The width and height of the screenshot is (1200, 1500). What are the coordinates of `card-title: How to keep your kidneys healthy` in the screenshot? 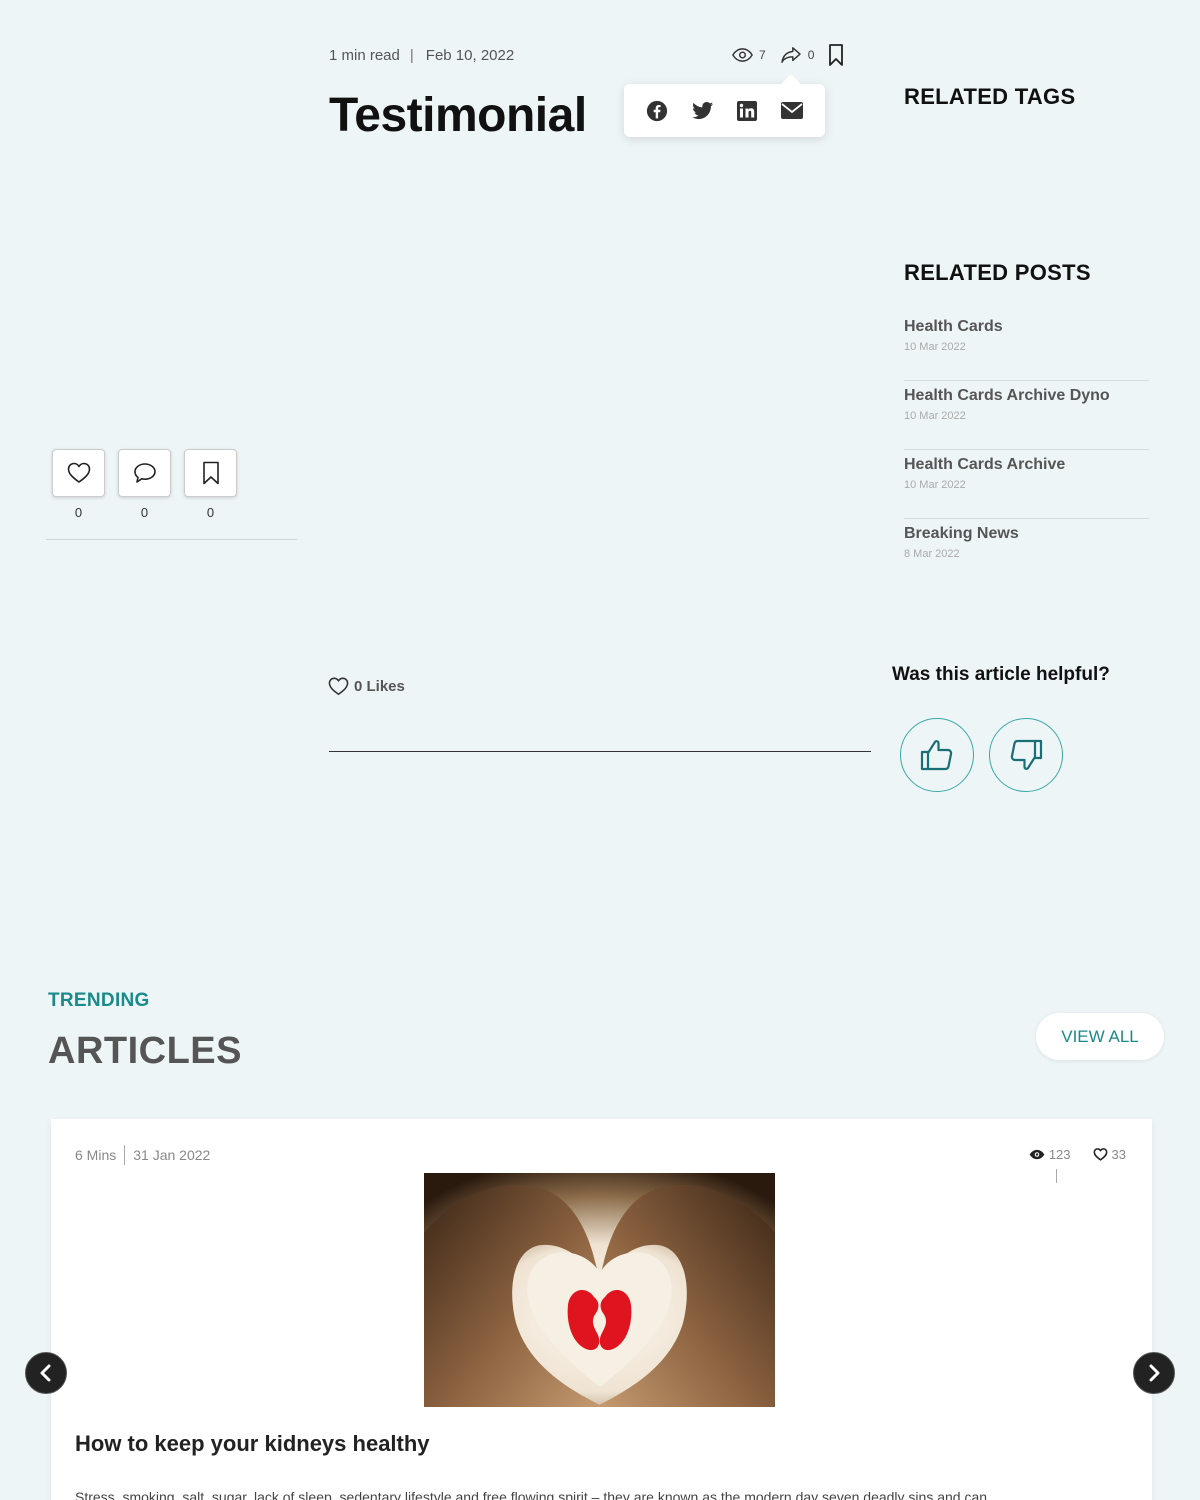 It's located at (252, 1444).